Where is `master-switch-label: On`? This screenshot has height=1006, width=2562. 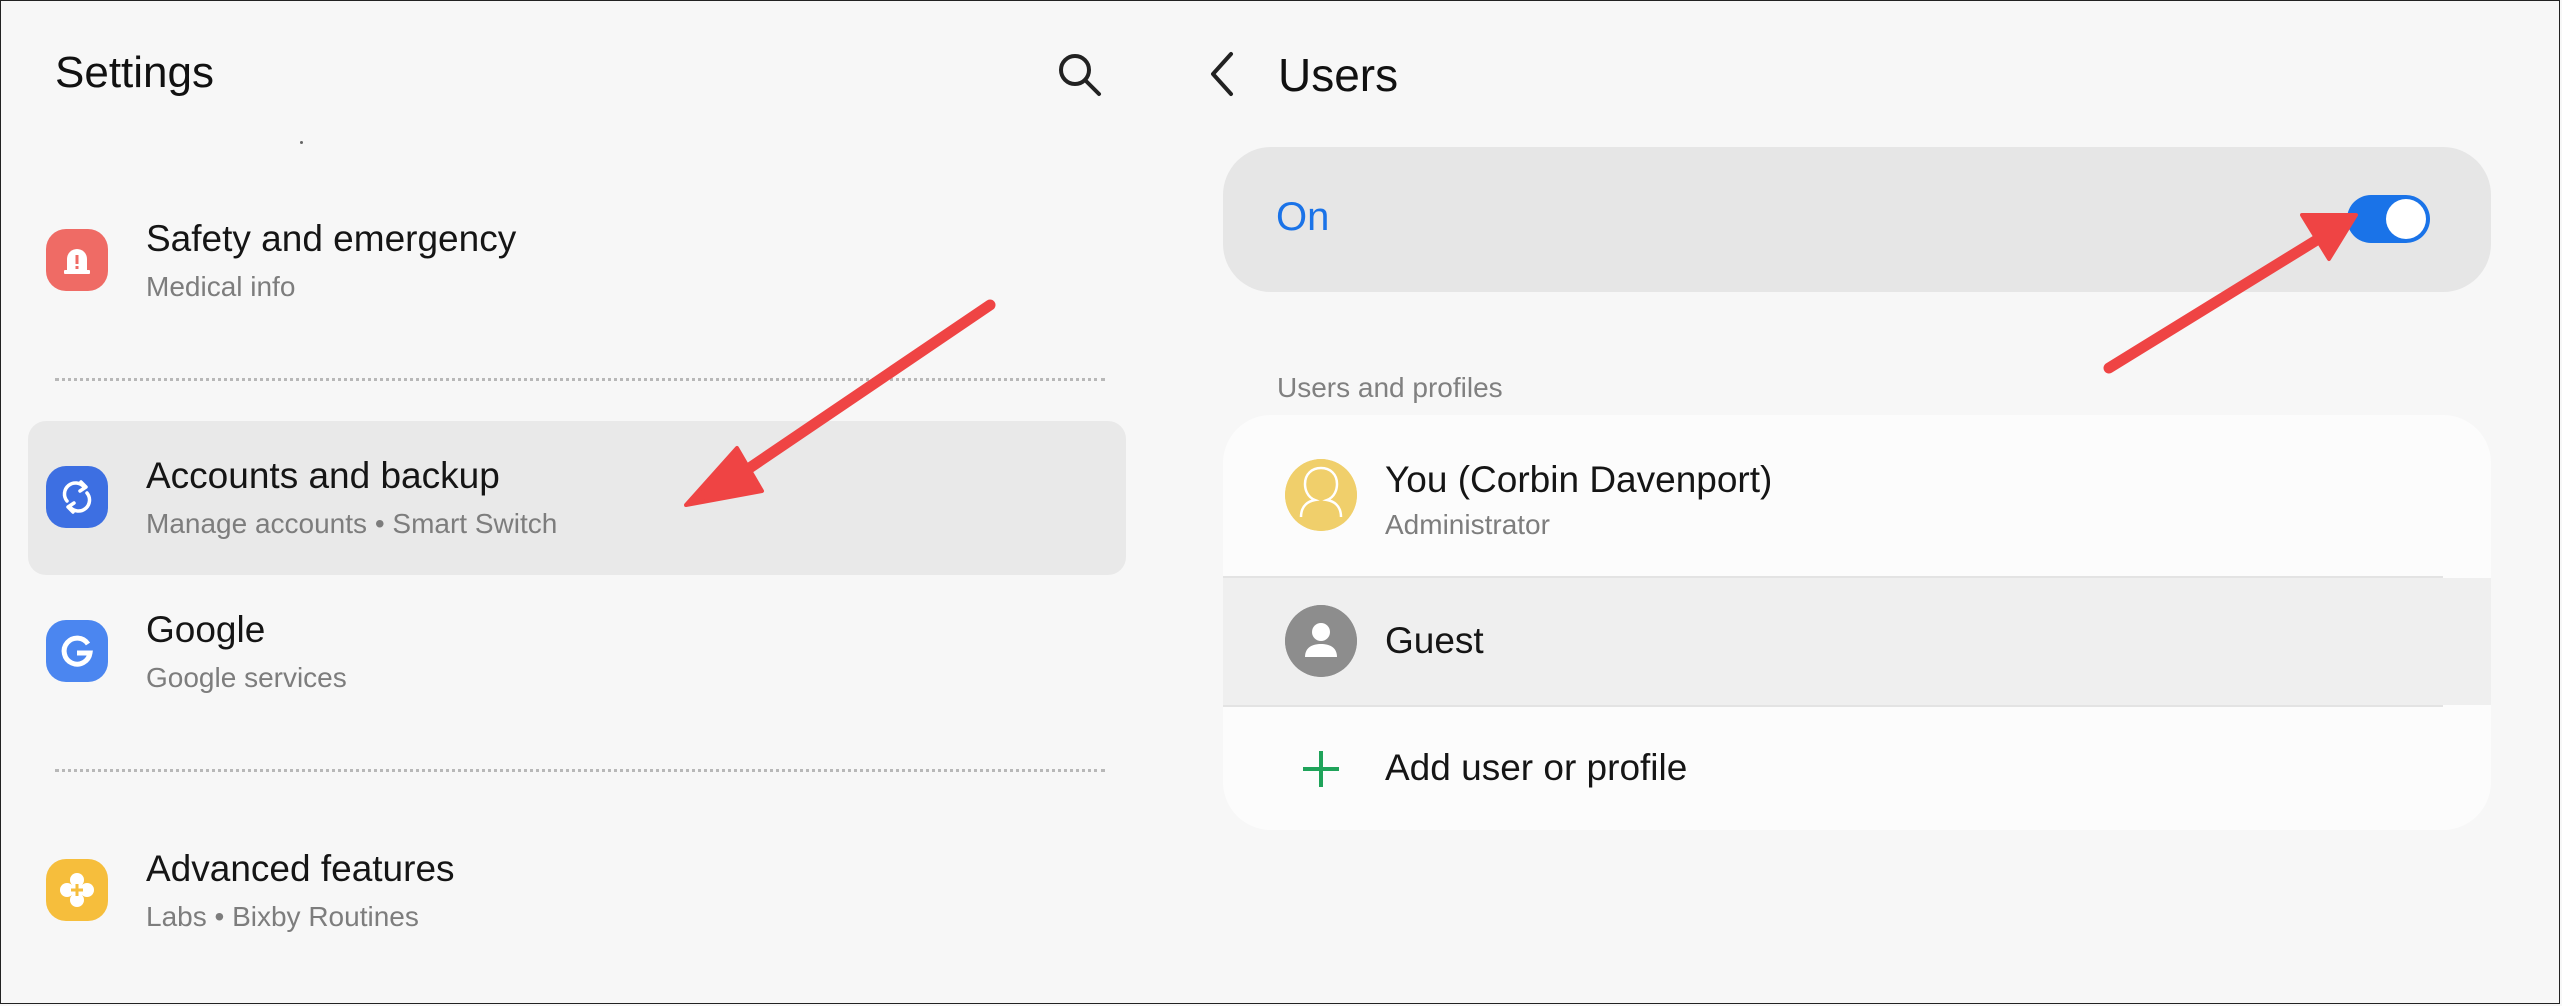
master-switch-label: On is located at coordinates (1303, 217).